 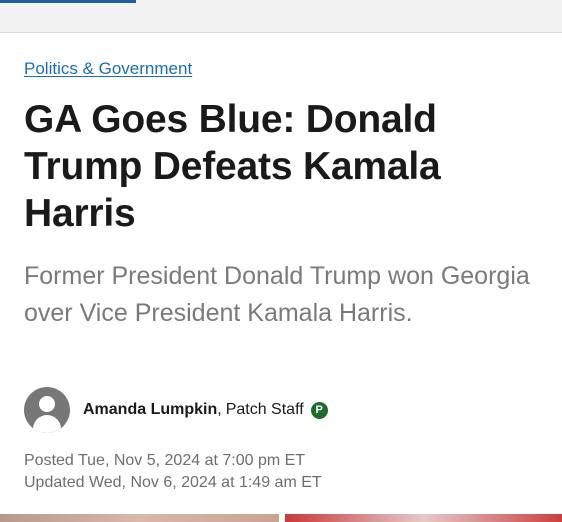 What do you see at coordinates (281, 518) in the screenshot?
I see `article-image-strip` at bounding box center [281, 518].